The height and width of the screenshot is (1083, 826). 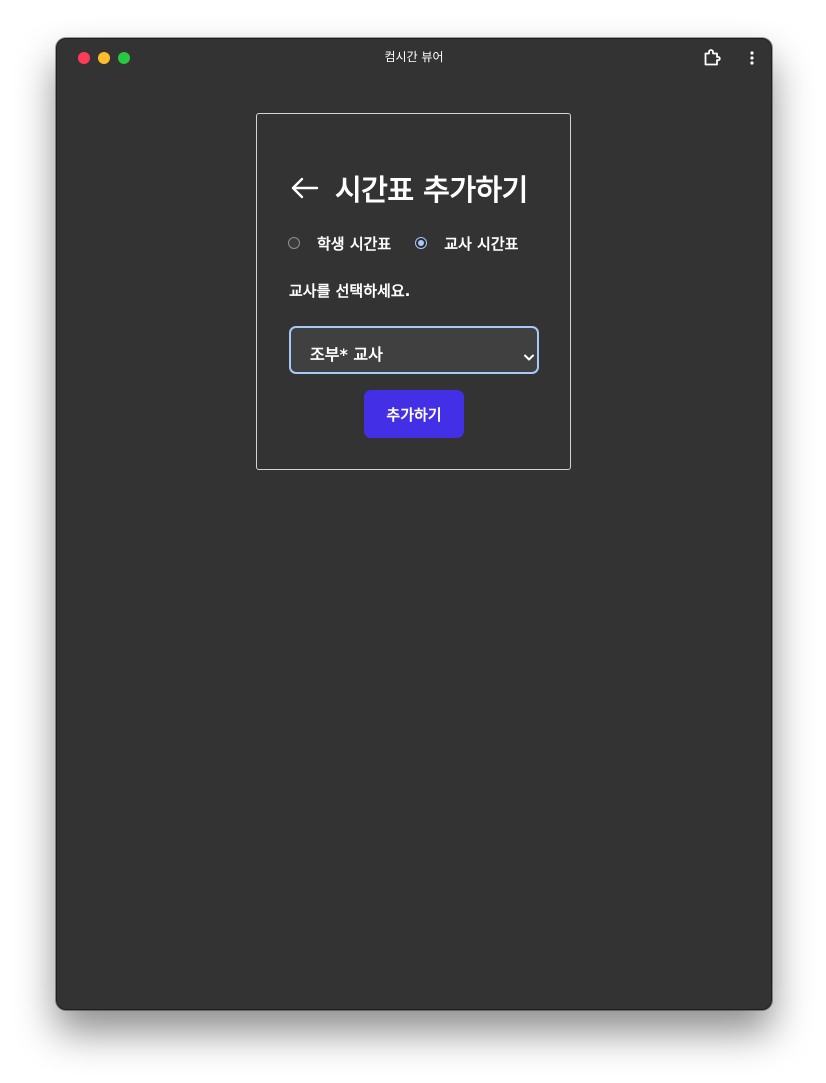 What do you see at coordinates (294, 243) in the screenshot?
I see `radio-button` at bounding box center [294, 243].